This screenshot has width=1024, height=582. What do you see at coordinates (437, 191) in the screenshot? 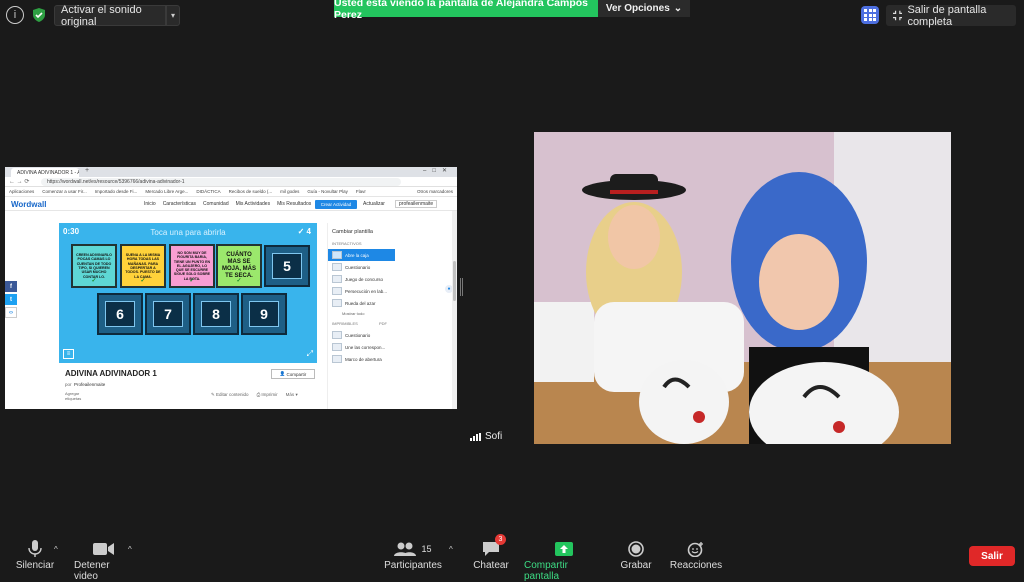
I see `bookmark: Otros marcadores` at bounding box center [437, 191].